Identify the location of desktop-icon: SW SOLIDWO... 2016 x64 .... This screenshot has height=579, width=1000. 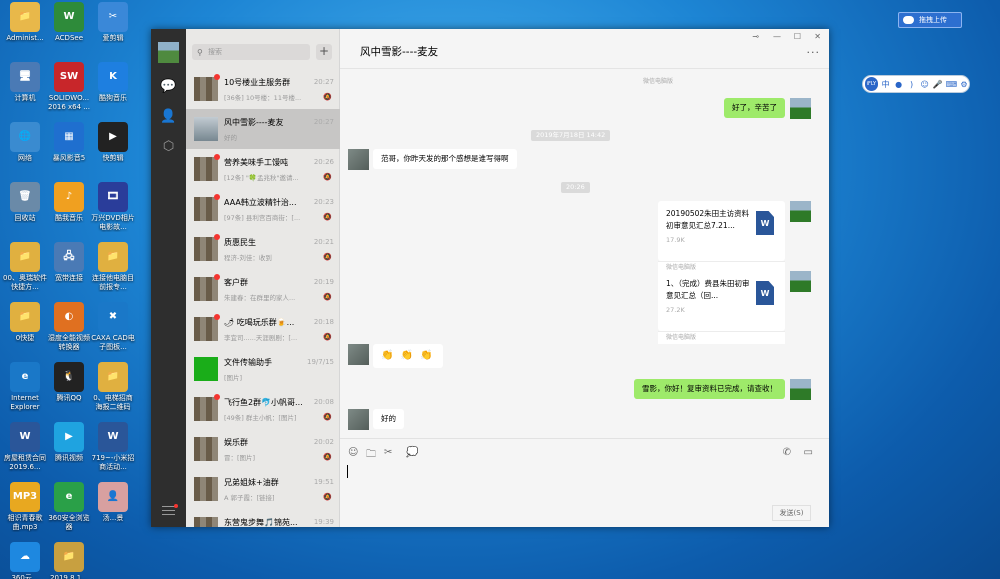
(69, 86).